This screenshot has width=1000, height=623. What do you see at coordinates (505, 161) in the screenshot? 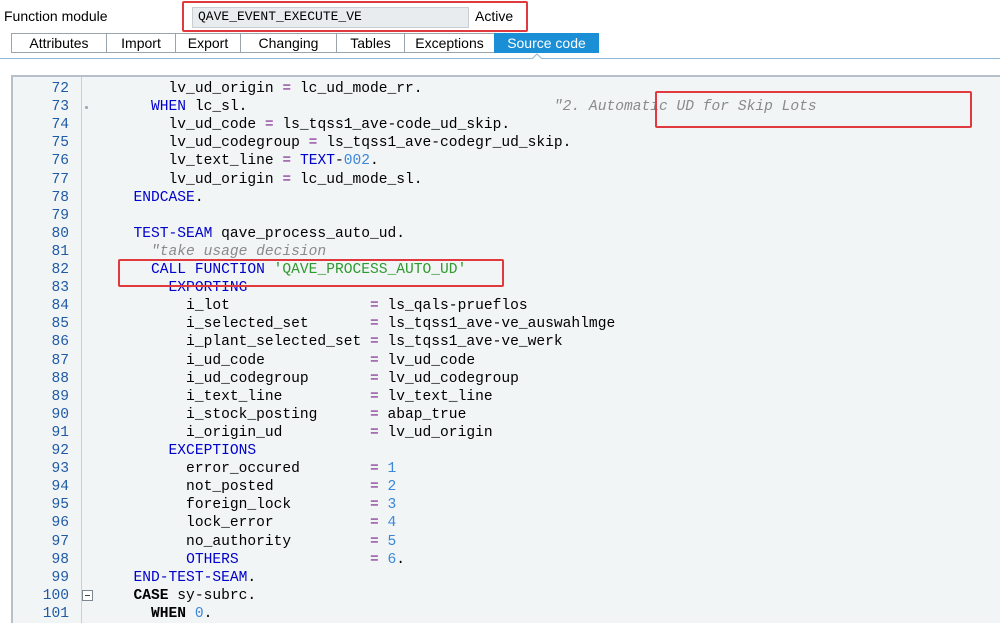
I see `code-line: 76 lv_text_line = TEXT-002.` at bounding box center [505, 161].